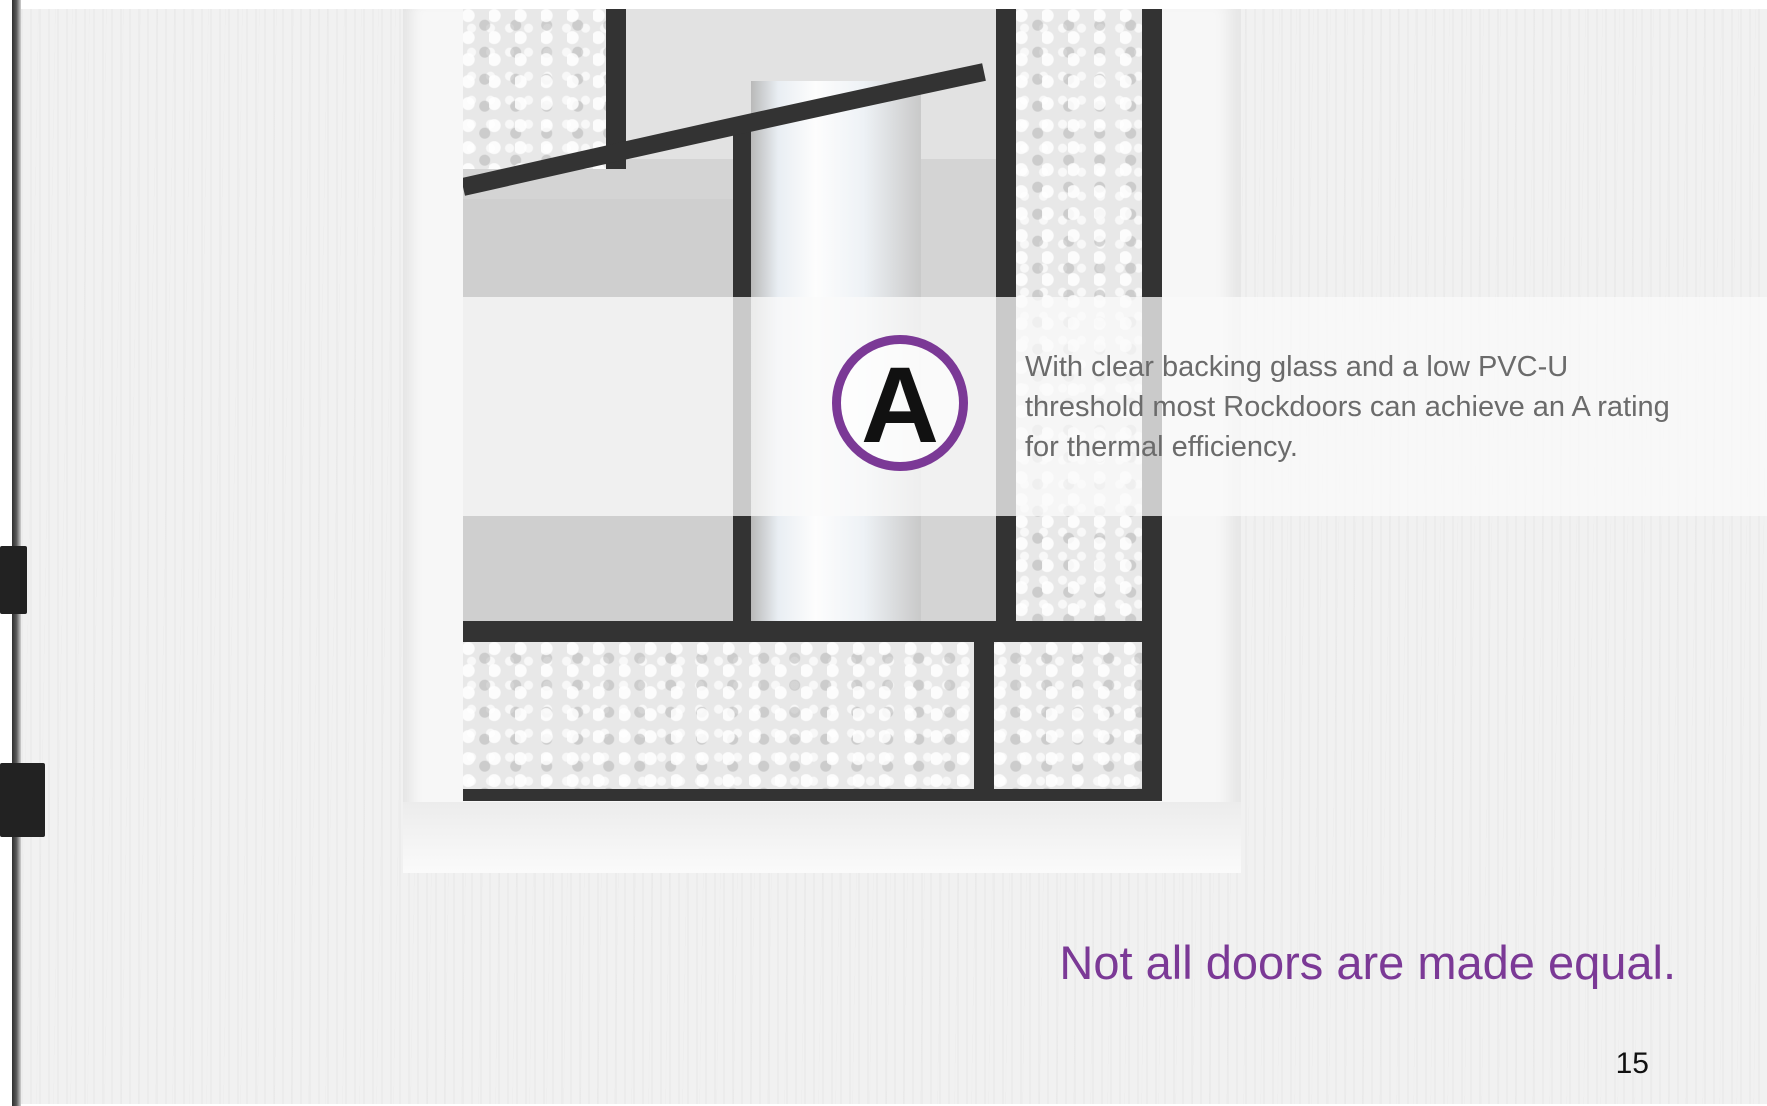 The height and width of the screenshot is (1106, 1767). I want to click on panel-shelf, so click(822, 837).